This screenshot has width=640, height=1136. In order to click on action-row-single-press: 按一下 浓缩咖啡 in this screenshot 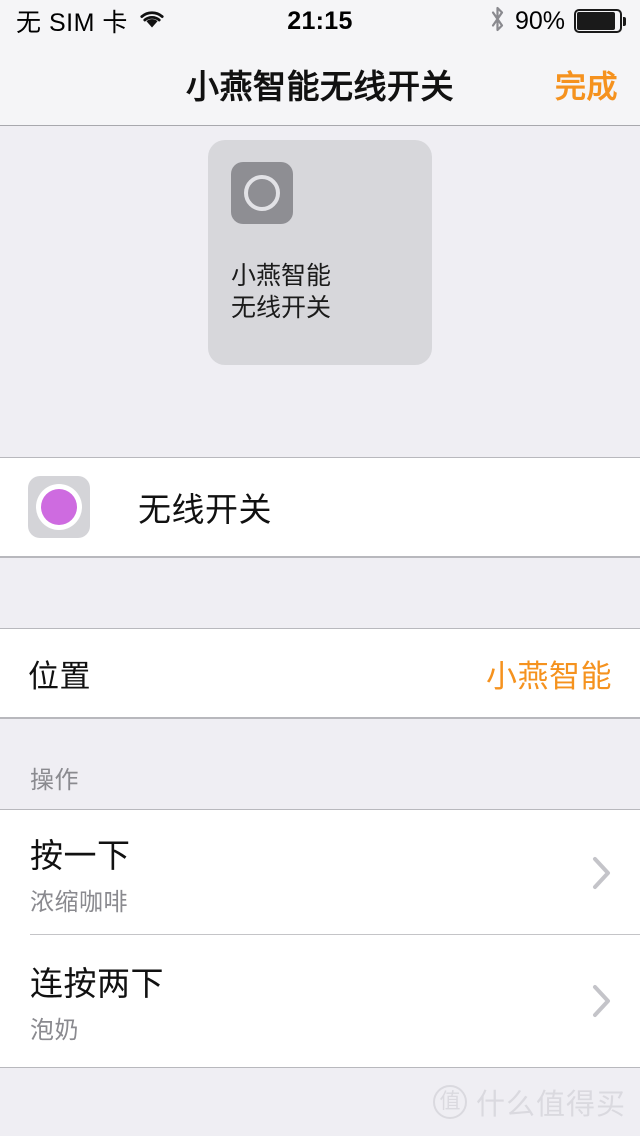, I will do `click(320, 872)`.